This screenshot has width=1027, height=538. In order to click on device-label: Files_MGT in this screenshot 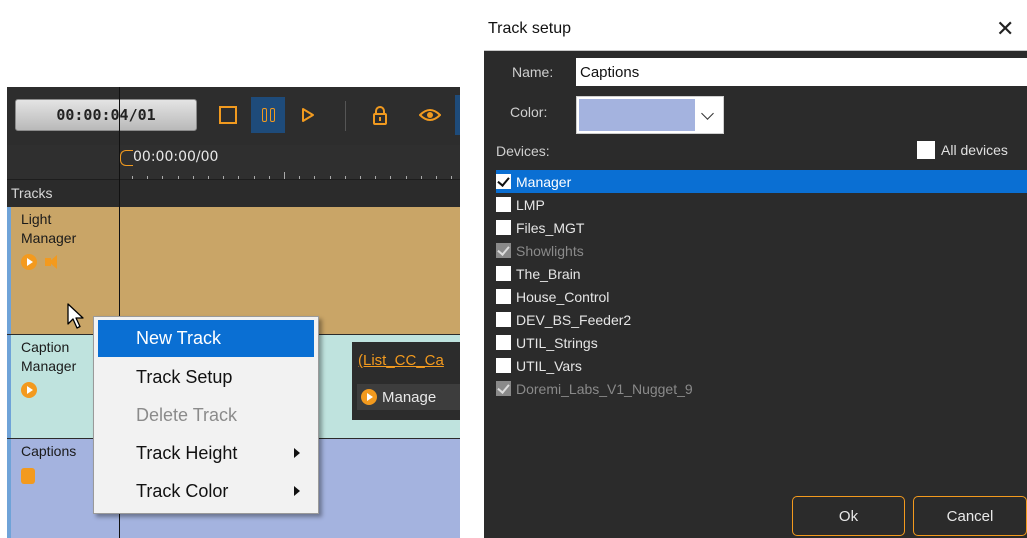, I will do `click(550, 227)`.